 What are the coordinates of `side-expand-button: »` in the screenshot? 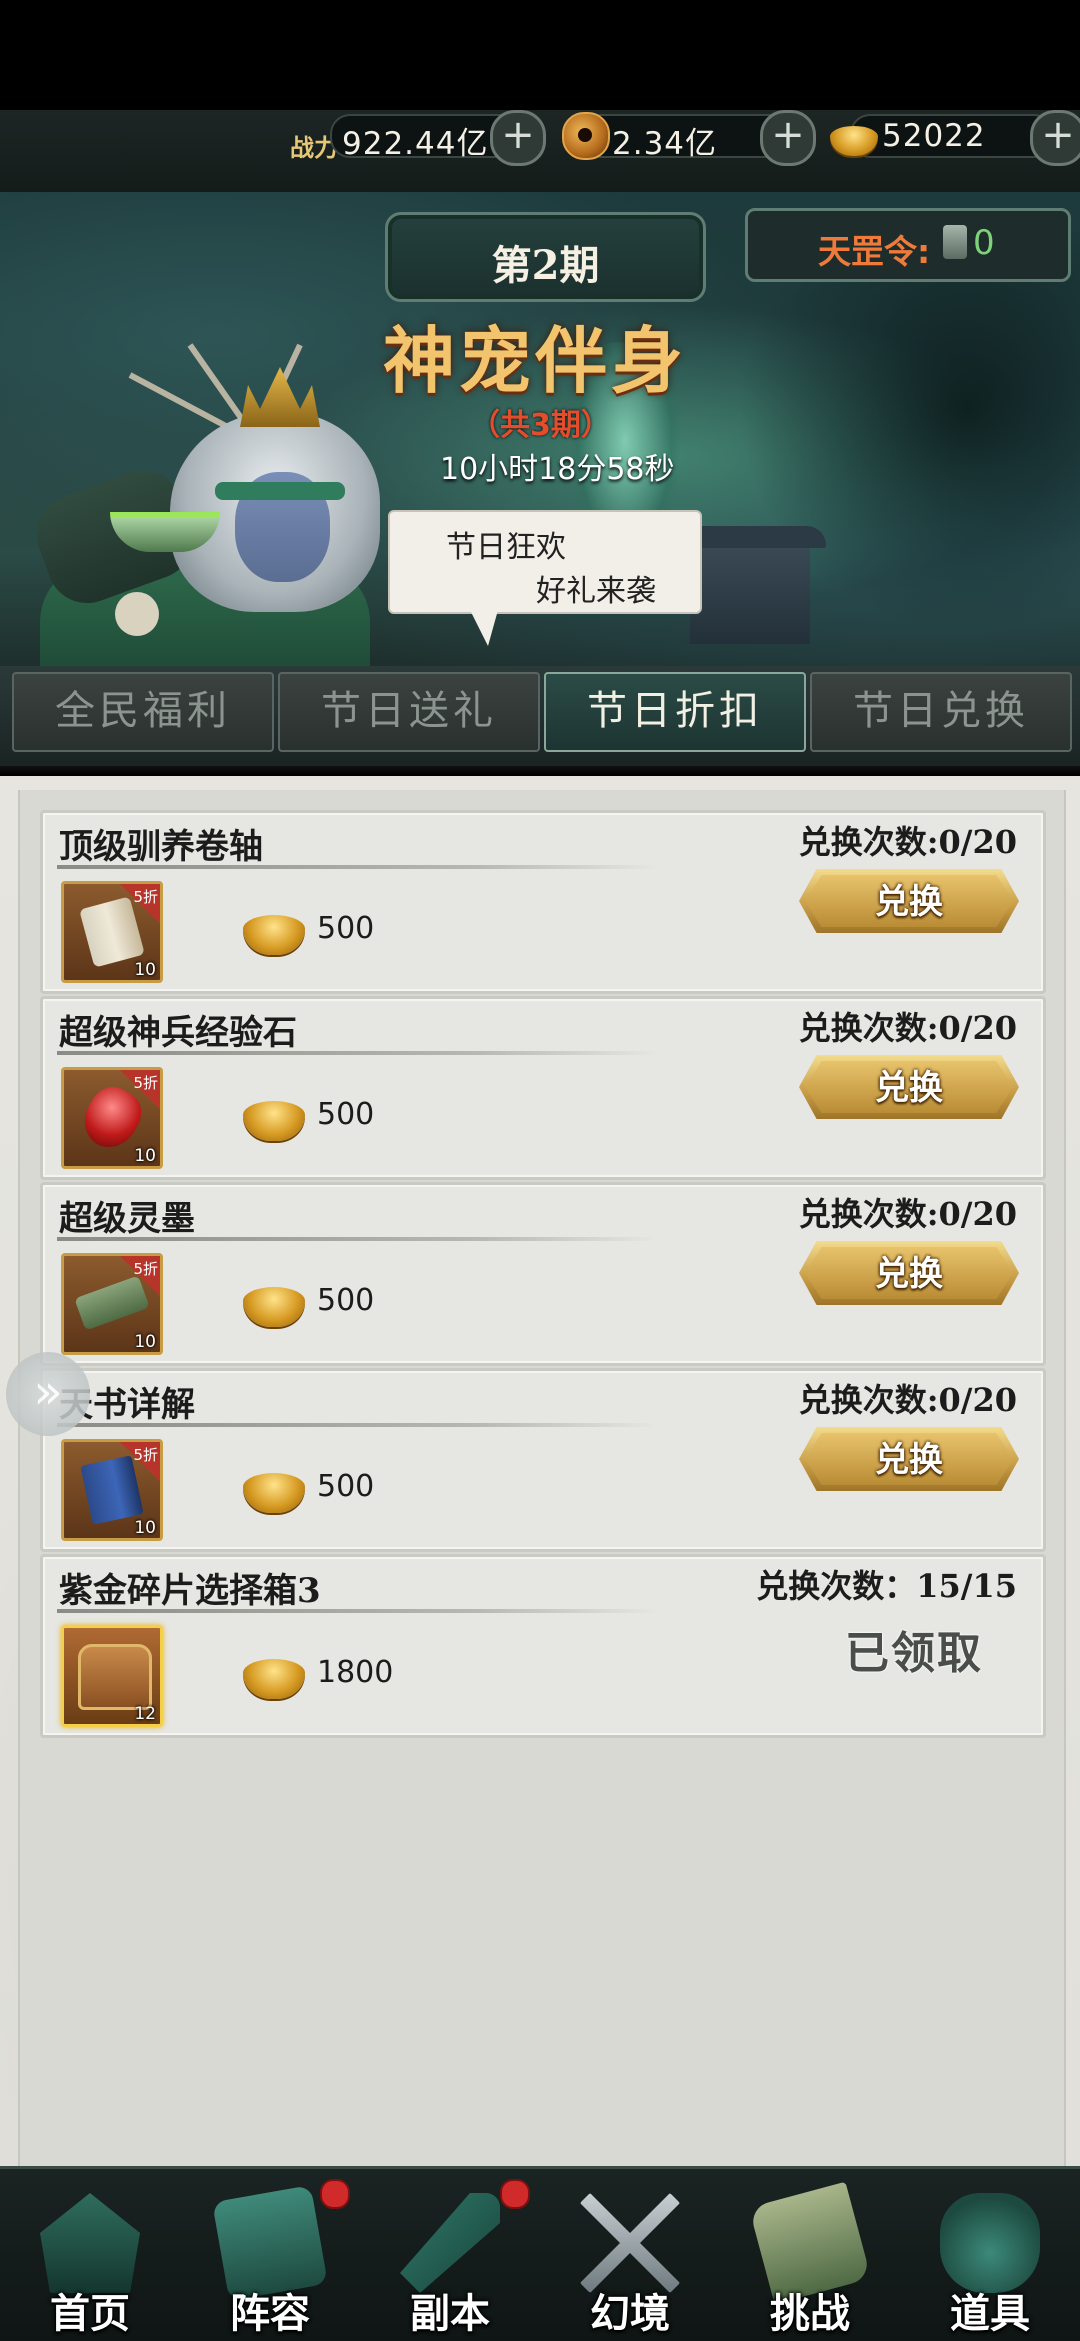 It's located at (48, 1394).